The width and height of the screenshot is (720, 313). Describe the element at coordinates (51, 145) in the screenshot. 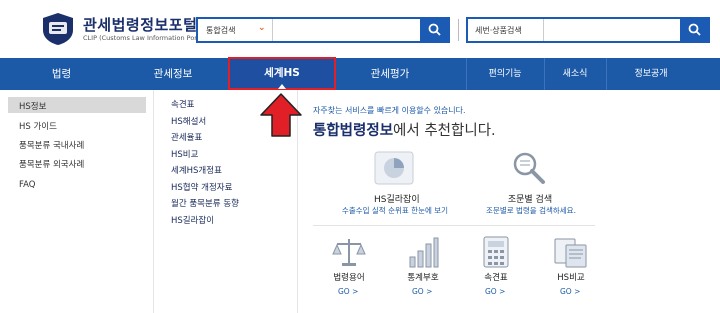

I see `sidebar-item-domestic-cases: 품목분류 국내사례` at that location.